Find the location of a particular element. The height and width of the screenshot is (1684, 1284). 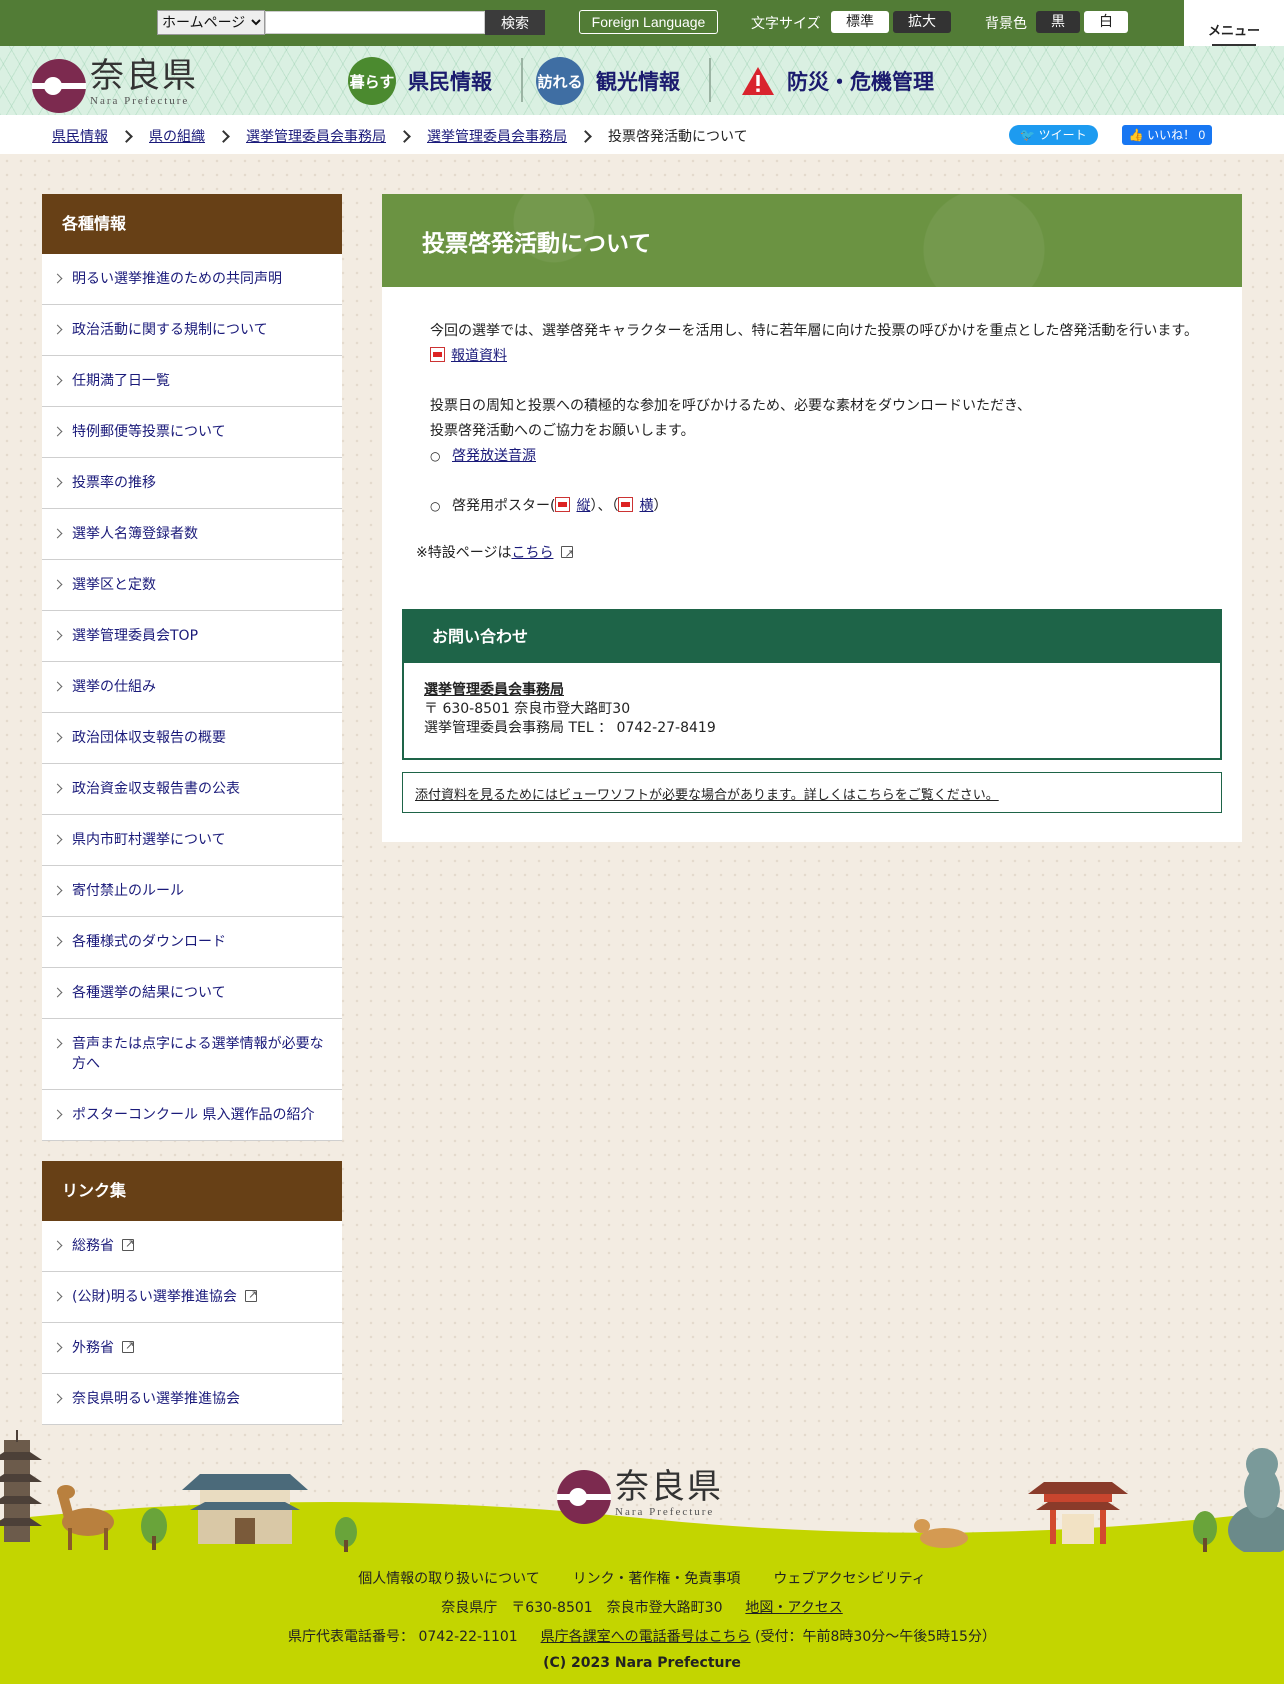

poster-horizontal-link: 横 is located at coordinates (646, 506).